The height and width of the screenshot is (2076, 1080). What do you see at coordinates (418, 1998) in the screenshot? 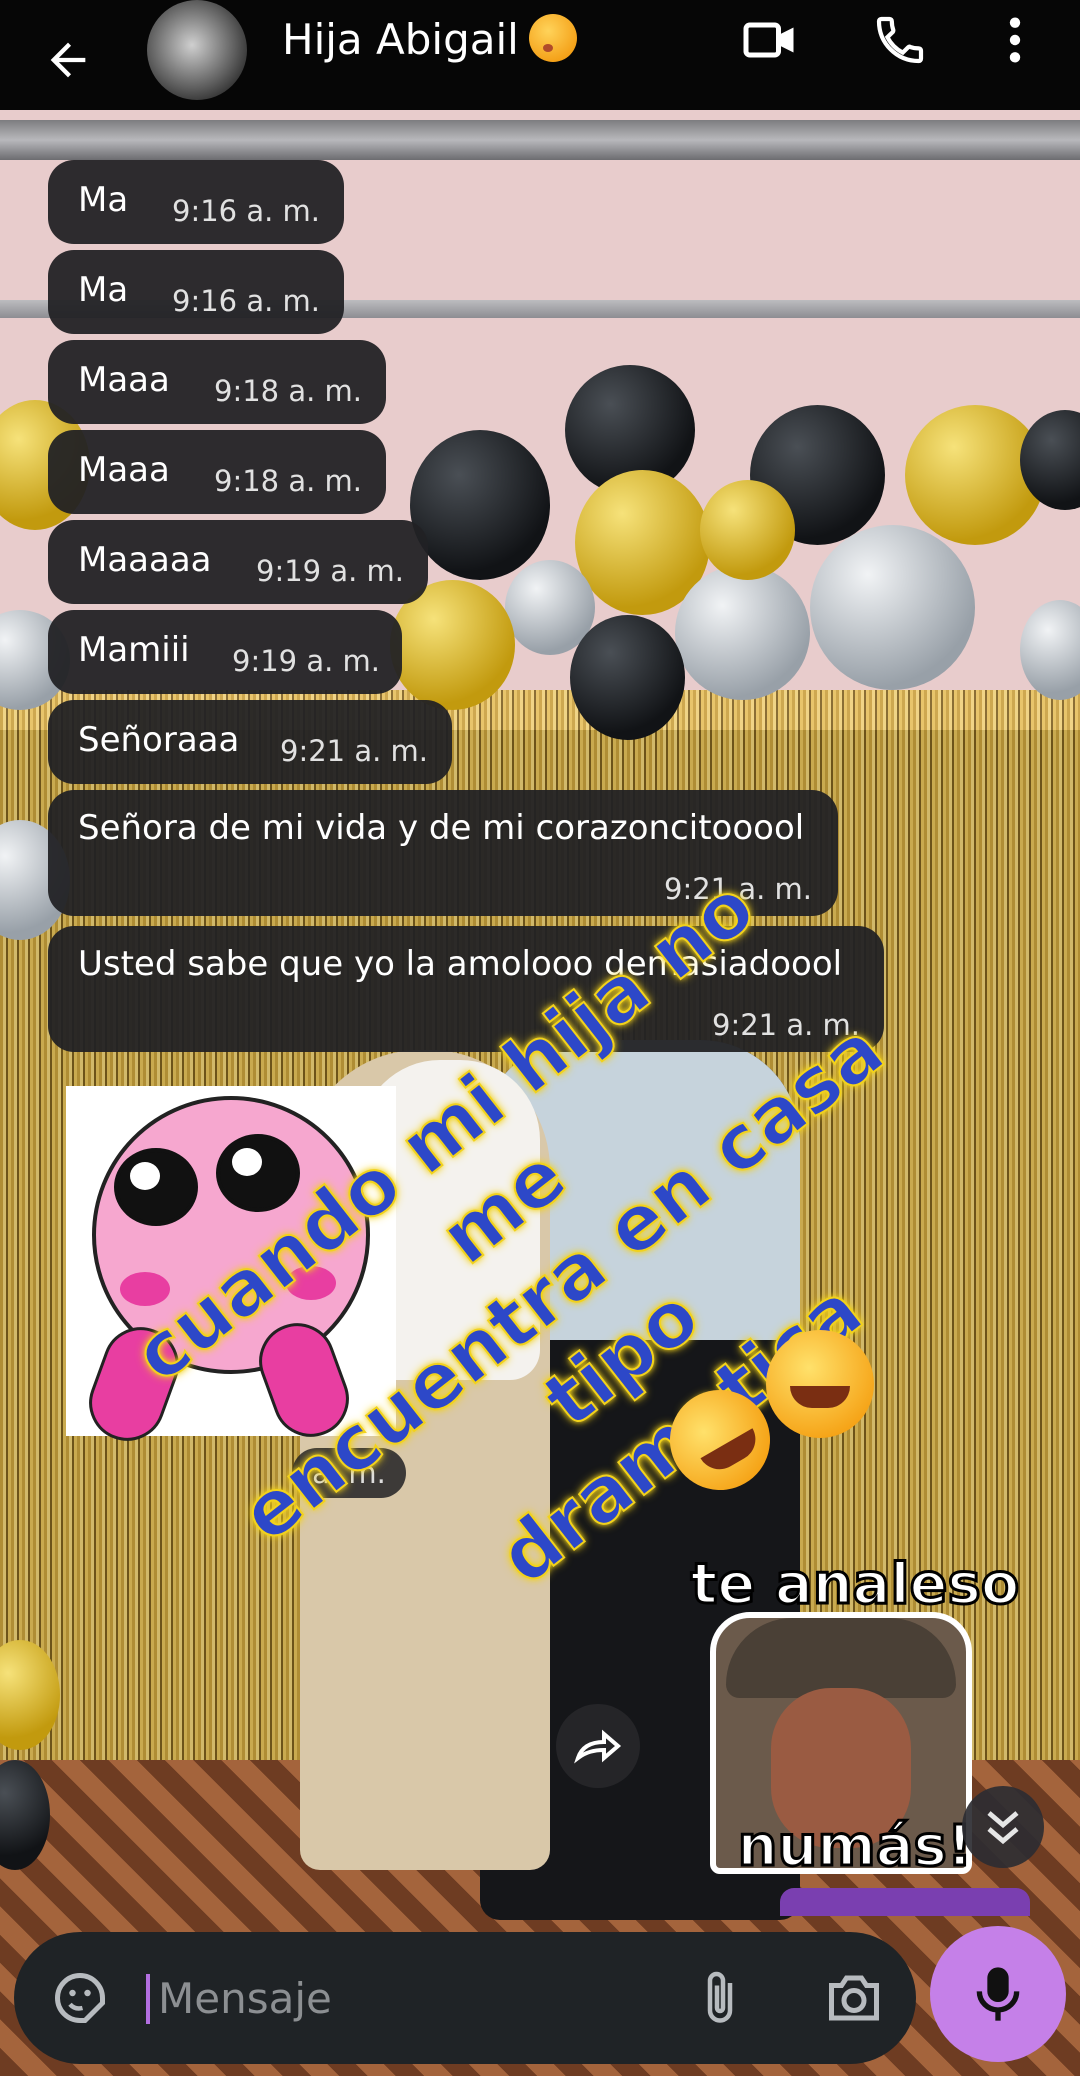
I see `message-input` at bounding box center [418, 1998].